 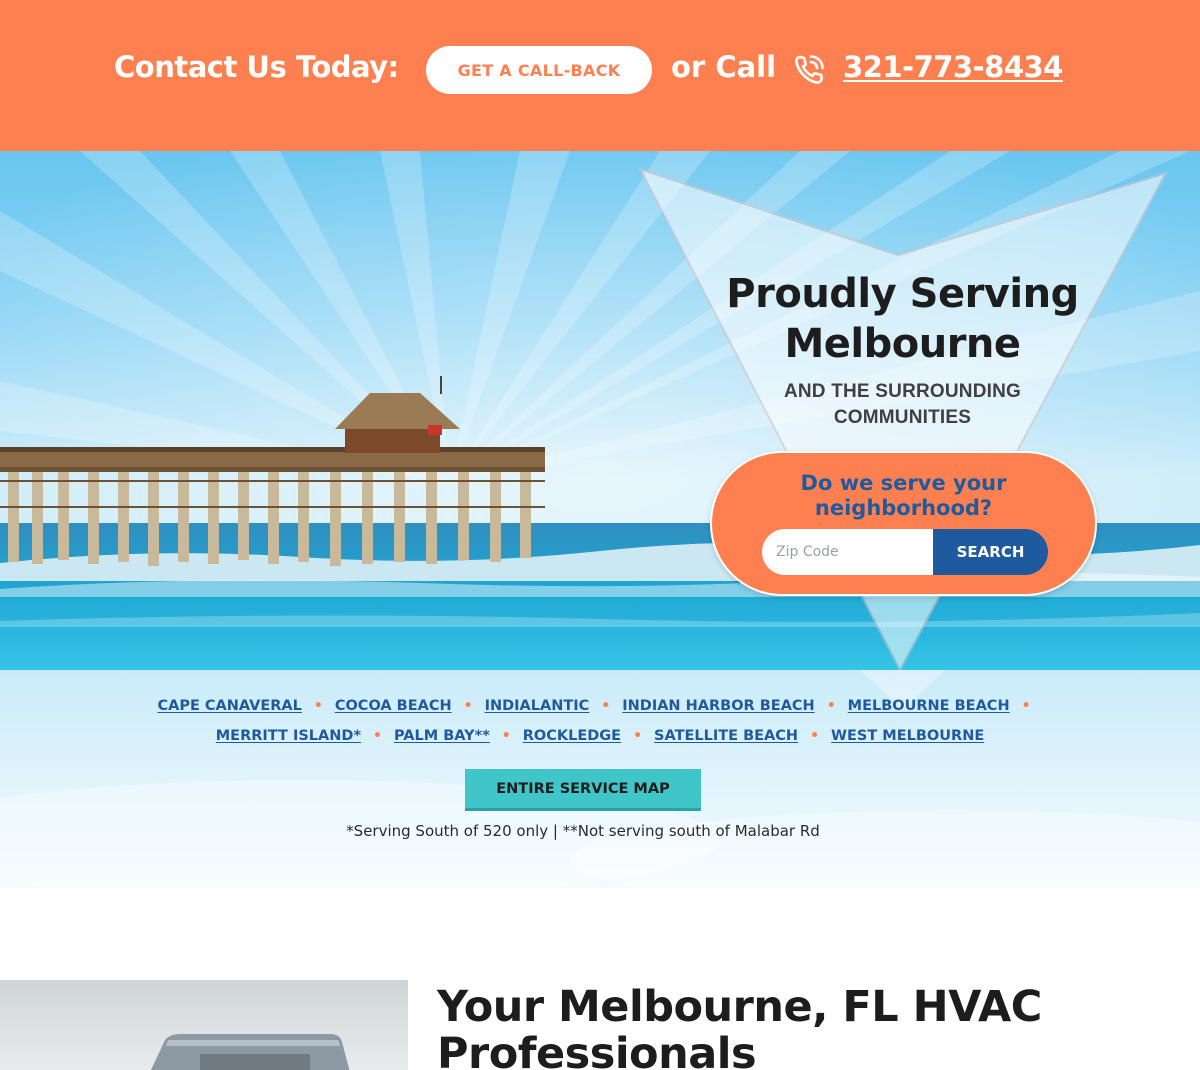 I want to click on zip-search-button: SEARCH, so click(x=990, y=552).